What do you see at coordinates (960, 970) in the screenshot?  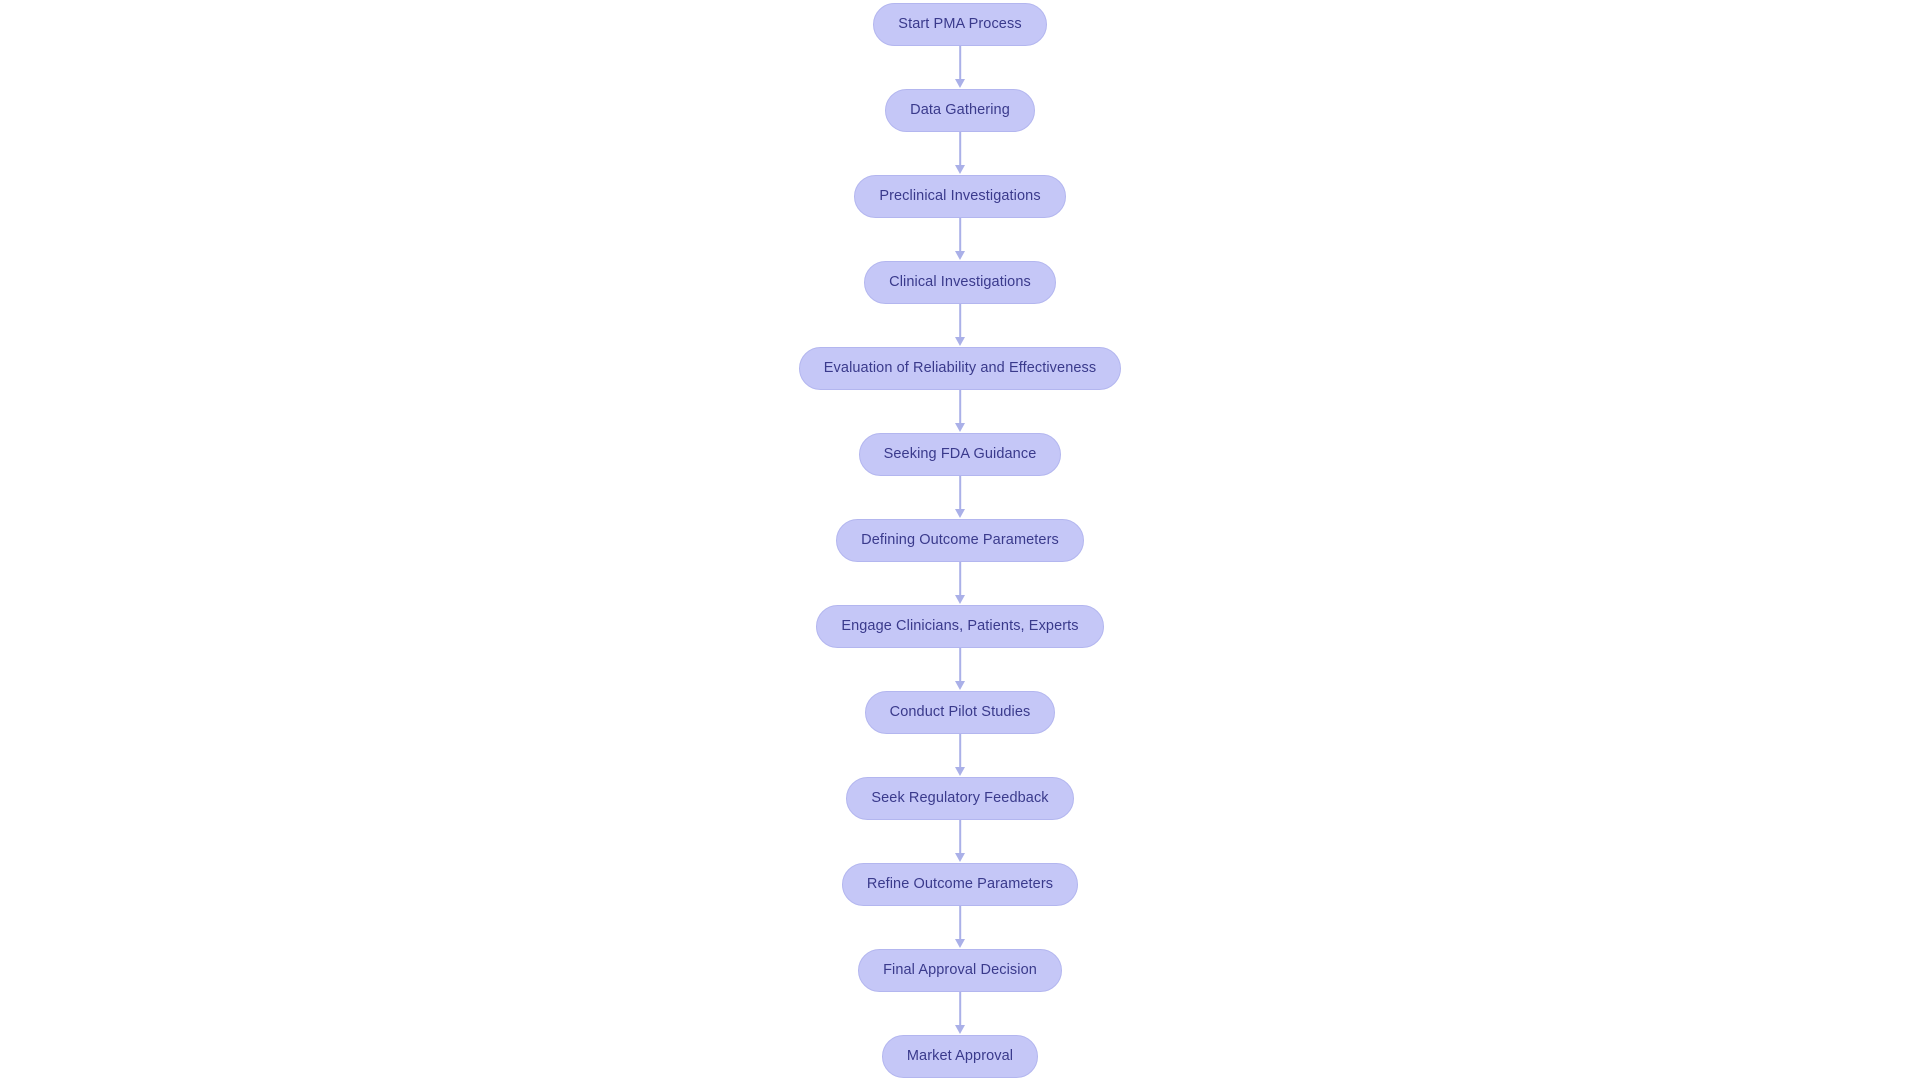 I see `flow-node-final-approval-decision: Final Approval Decision` at bounding box center [960, 970].